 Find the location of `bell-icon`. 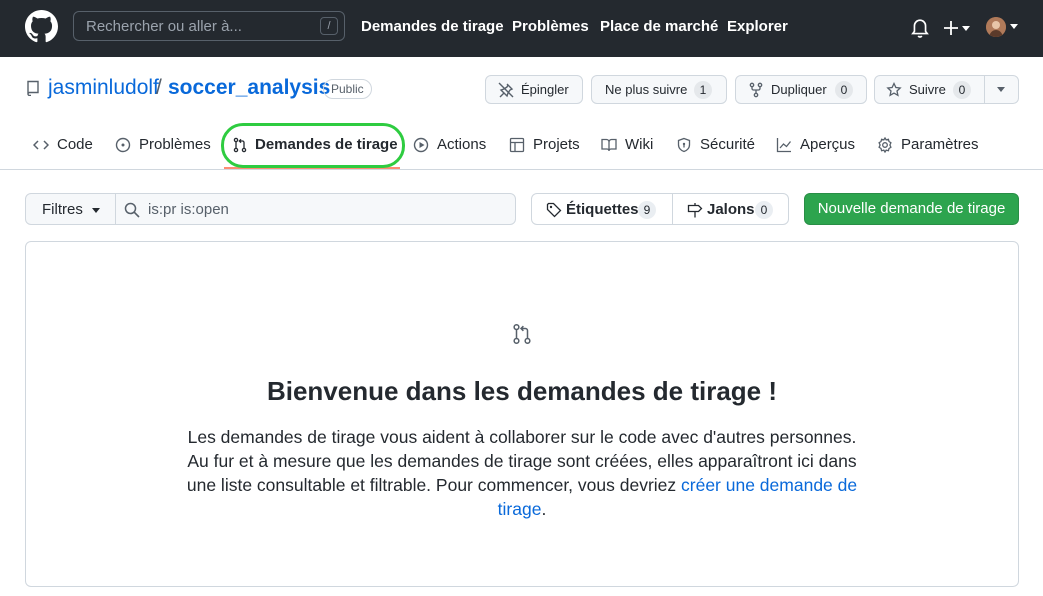

bell-icon is located at coordinates (920, 28).